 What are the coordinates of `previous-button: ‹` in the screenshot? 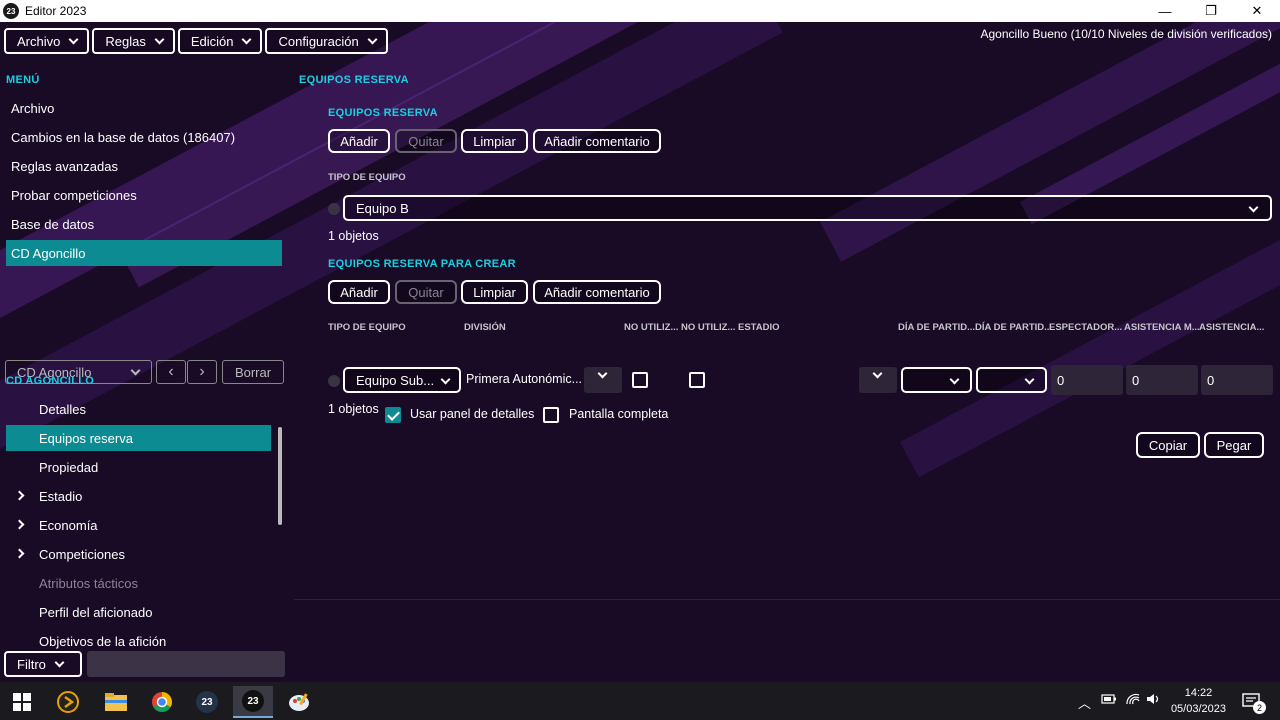 It's located at (171, 372).